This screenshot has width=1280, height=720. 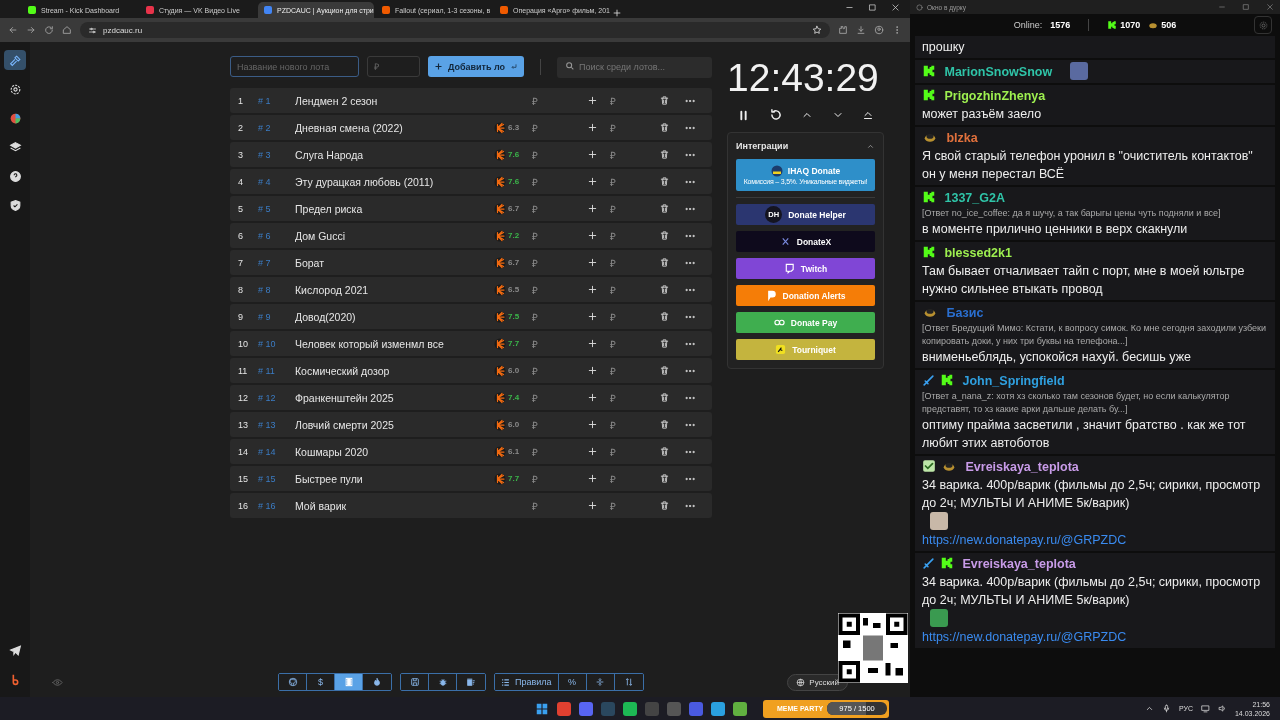 What do you see at coordinates (476, 66) in the screenshot?
I see `add-lot-button: Добавить ло` at bounding box center [476, 66].